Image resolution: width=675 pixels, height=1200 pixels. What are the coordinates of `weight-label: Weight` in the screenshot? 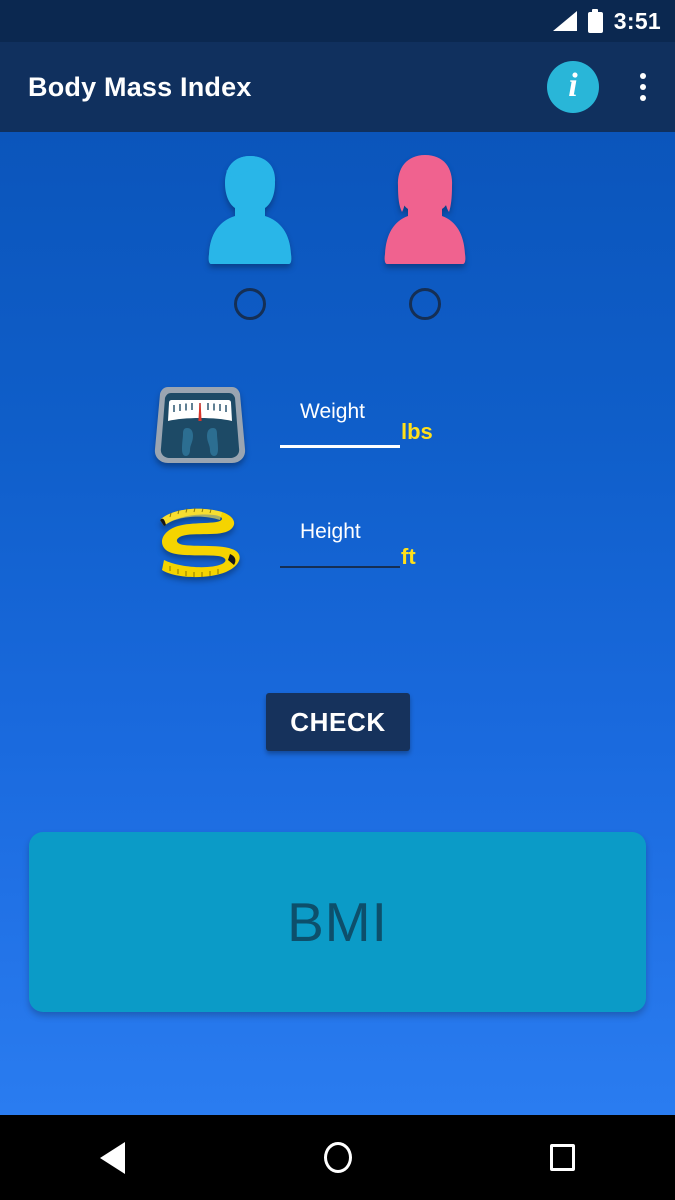 It's located at (332, 411).